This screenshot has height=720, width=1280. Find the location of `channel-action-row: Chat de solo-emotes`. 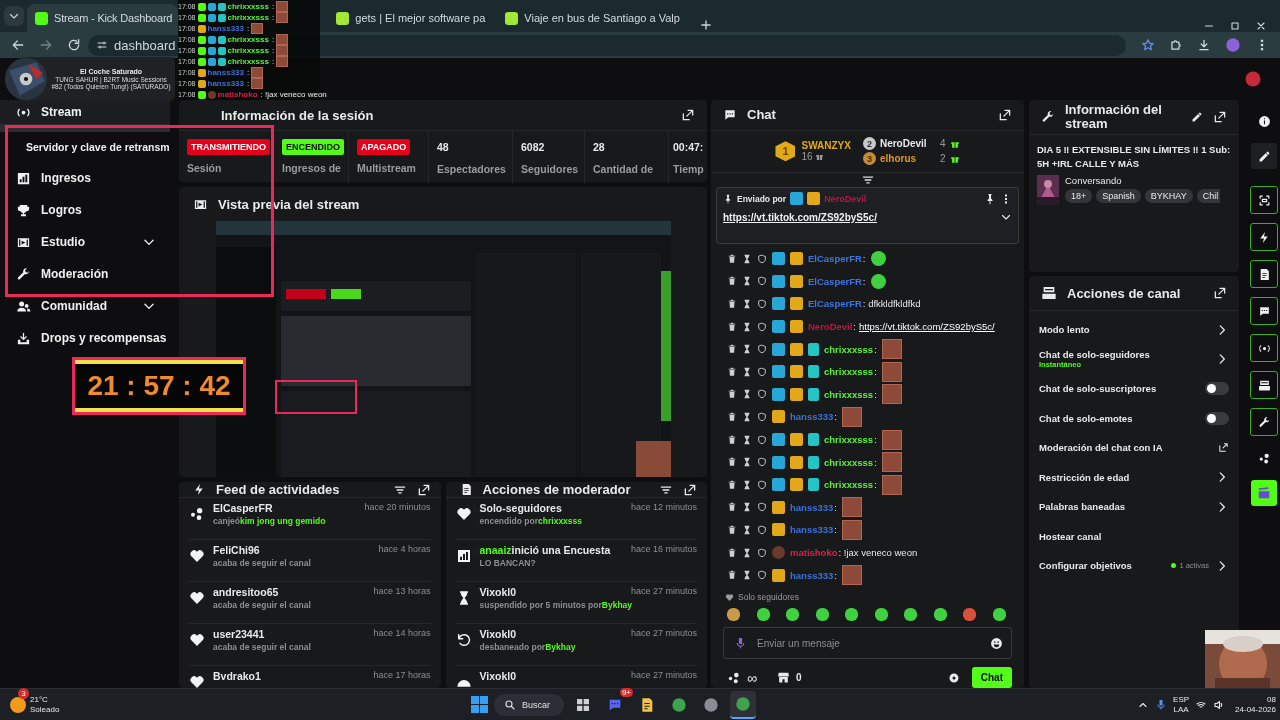

channel-action-row: Chat de solo-emotes is located at coordinates (1134, 418).